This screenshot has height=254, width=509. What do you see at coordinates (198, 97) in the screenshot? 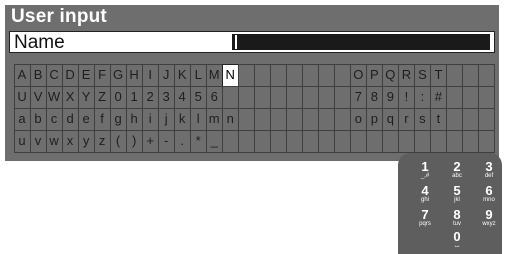
I see `character-key: 5` at bounding box center [198, 97].